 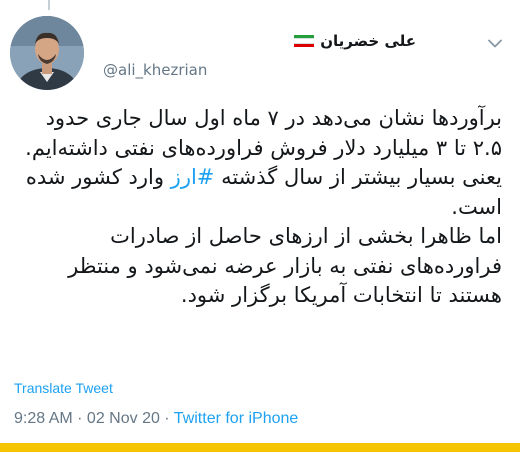 I want to click on avatar, so click(x=47, y=53).